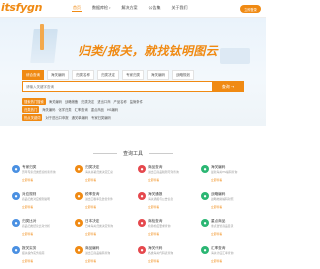  I want to click on tool-description: 海关计征汇率查询, so click(222, 253).